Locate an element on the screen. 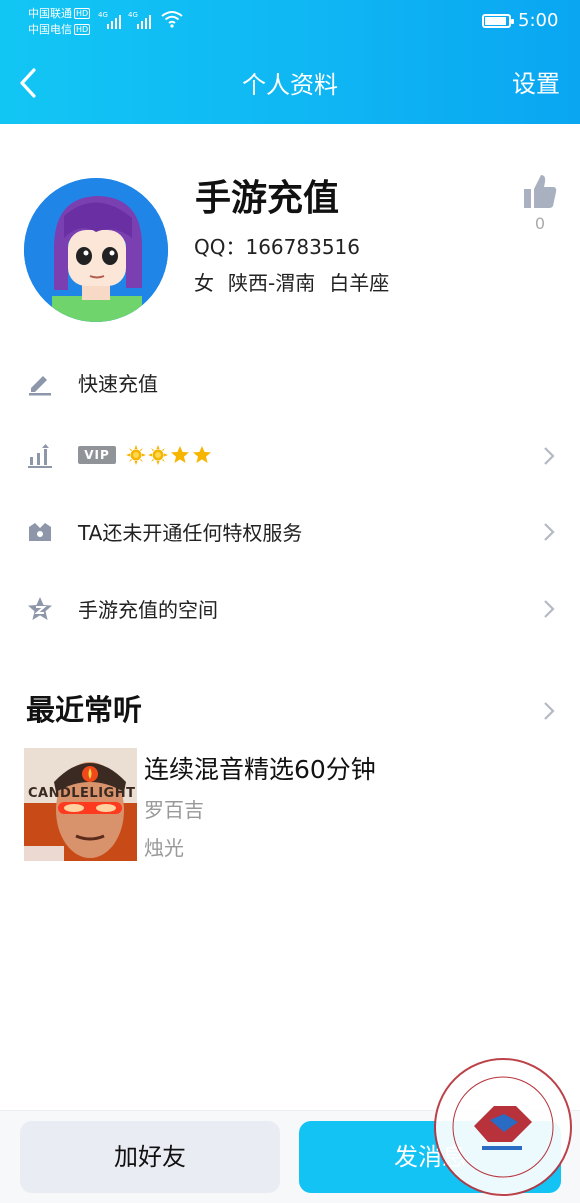  page-title: 个人资料 is located at coordinates (290, 85).